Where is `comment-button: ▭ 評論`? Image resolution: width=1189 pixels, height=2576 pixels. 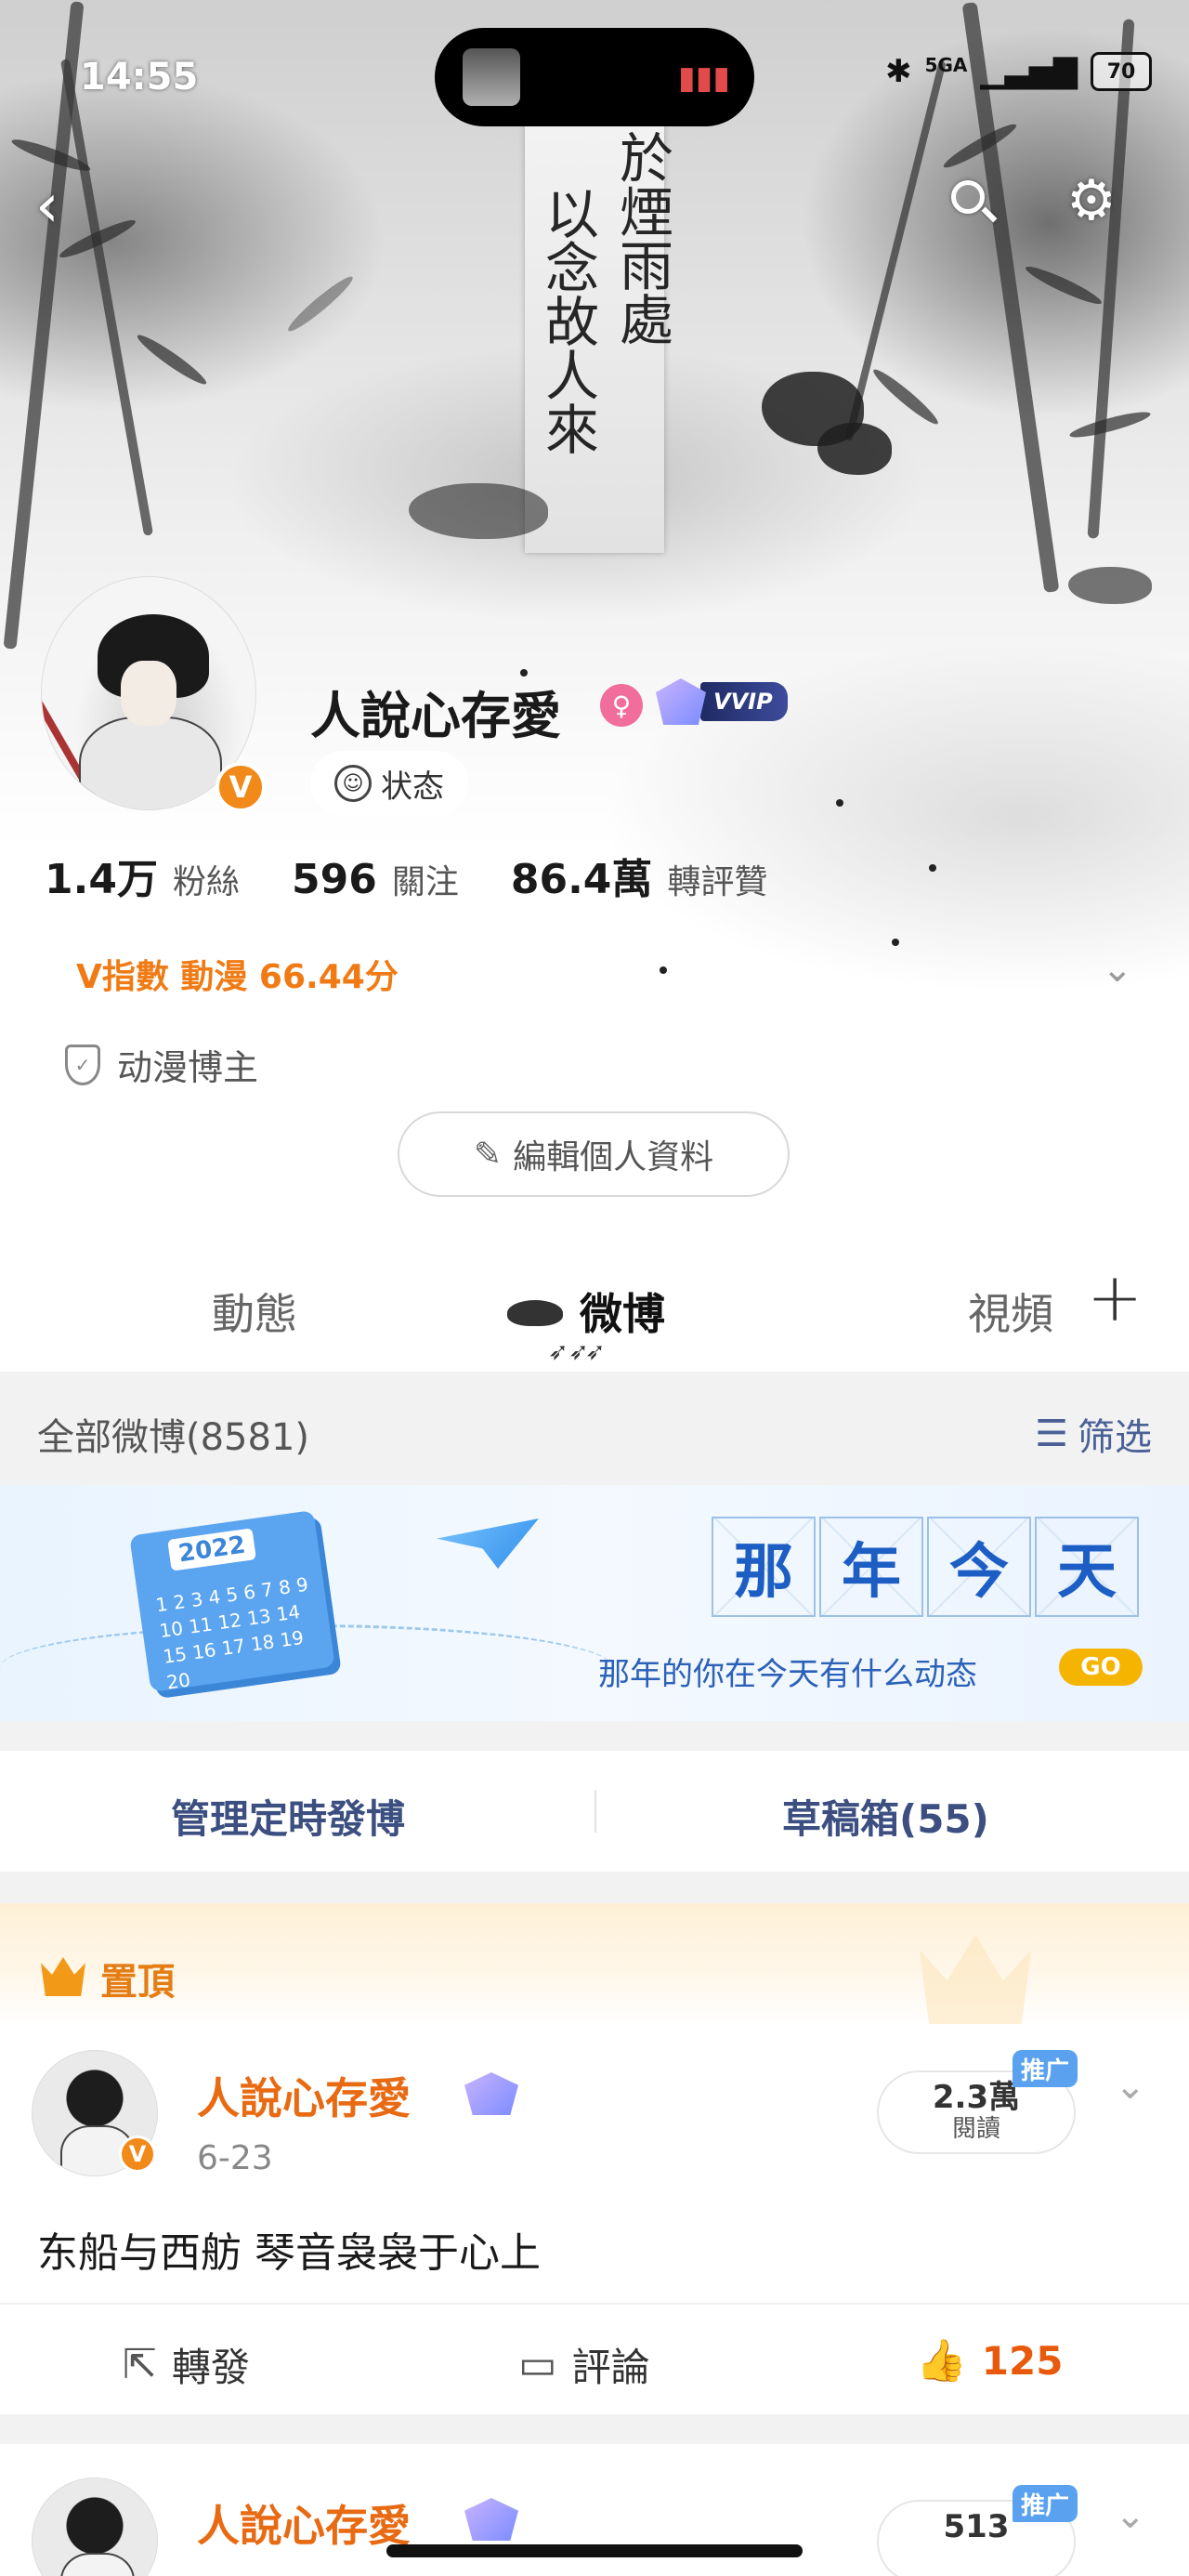 comment-button: ▭ 評論 is located at coordinates (584, 2364).